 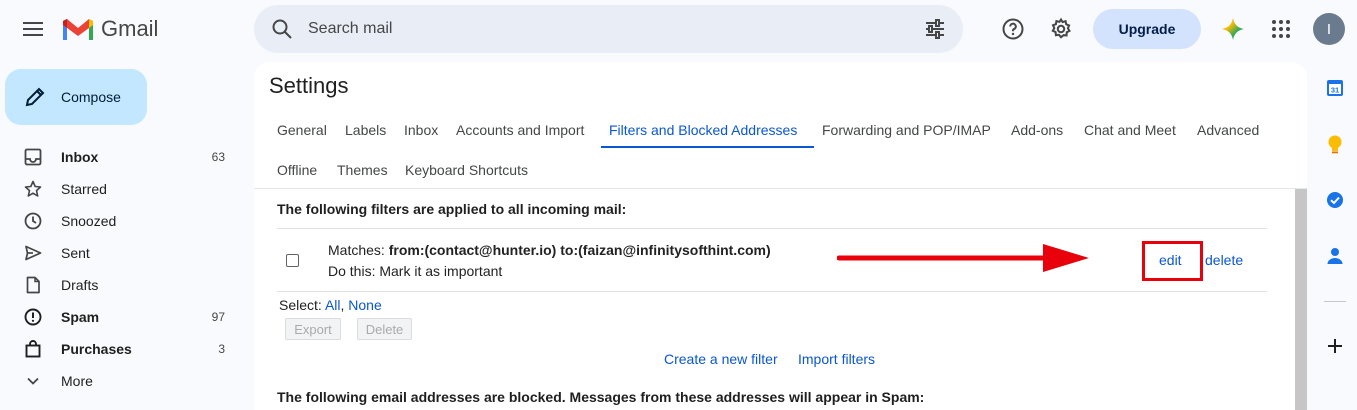 What do you see at coordinates (120, 285) in the screenshot?
I see `sidebar-item-drafts: Drafts` at bounding box center [120, 285].